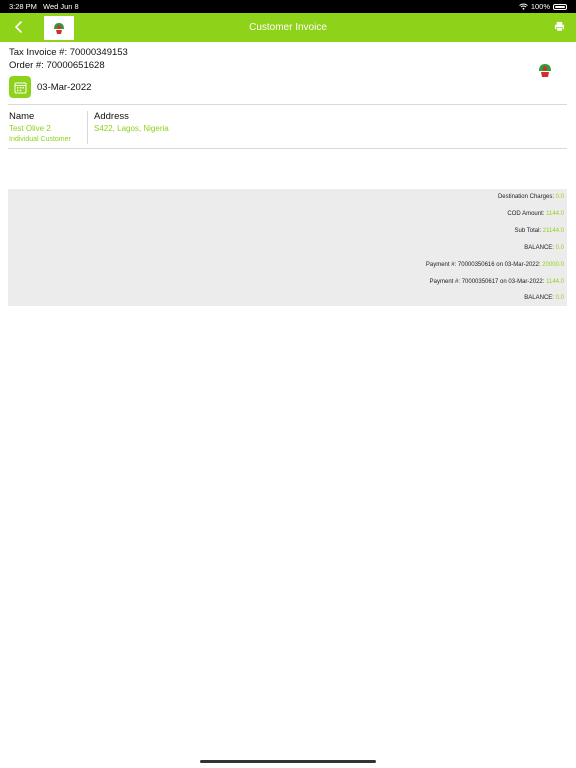 The height and width of the screenshot is (768, 576). I want to click on customer-type: Individual Customer, so click(40, 139).